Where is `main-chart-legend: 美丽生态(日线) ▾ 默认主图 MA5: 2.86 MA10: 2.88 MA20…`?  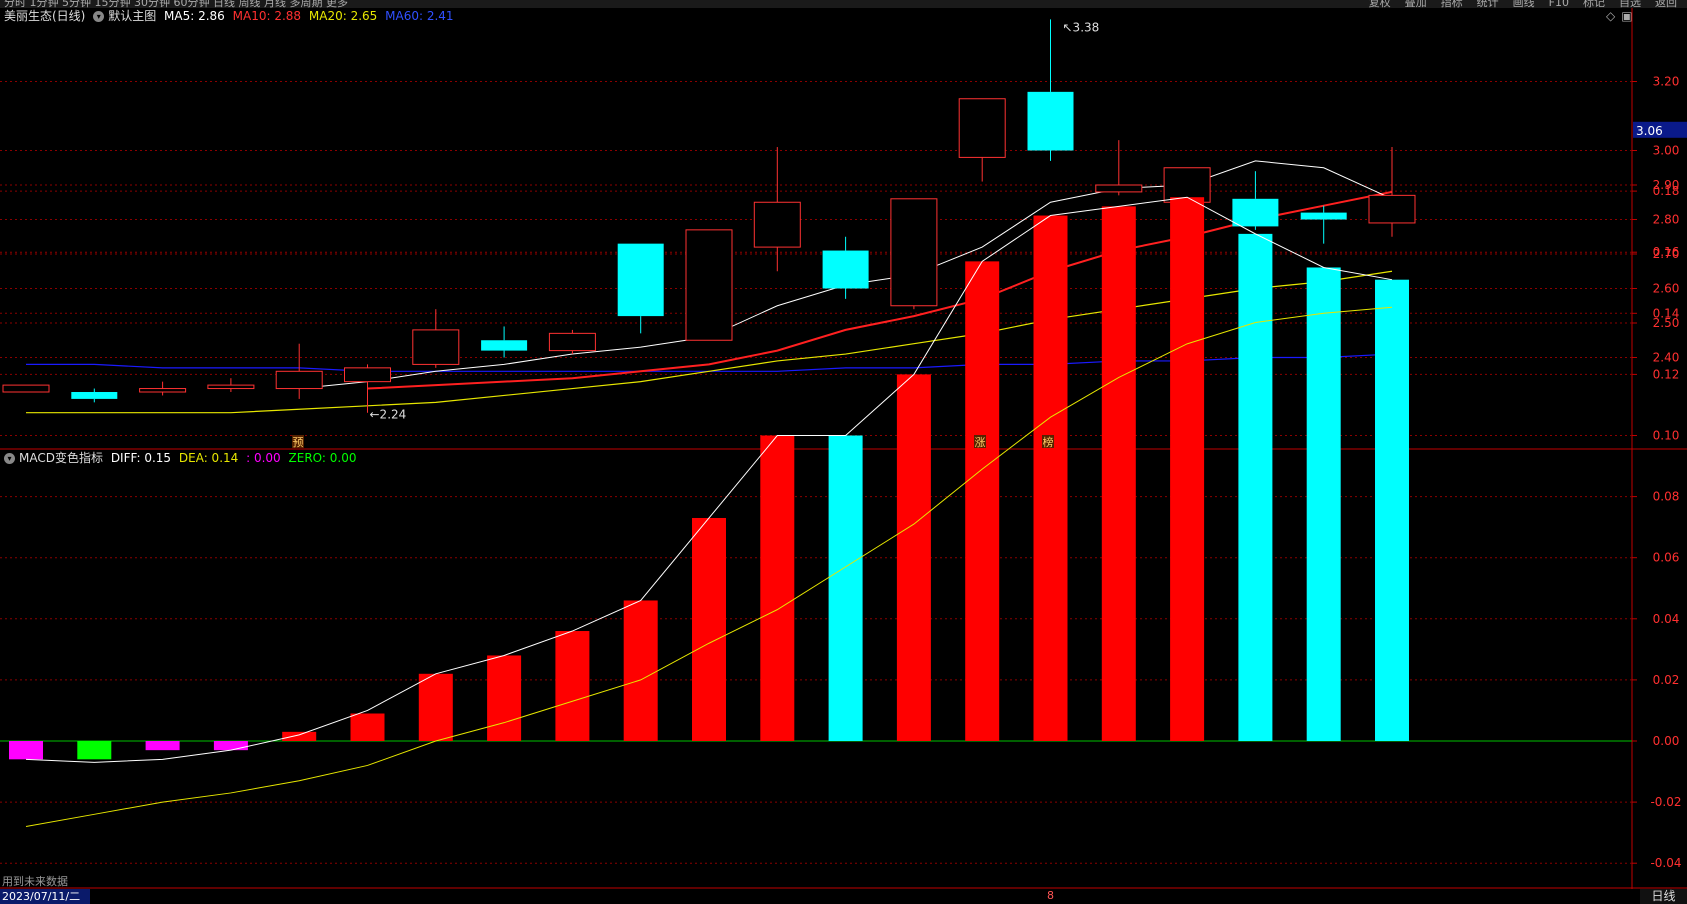 main-chart-legend: 美丽生态(日线) ▾ 默认主图 MA5: 2.86 MA10: 2.88 MA20… is located at coordinates (231, 16).